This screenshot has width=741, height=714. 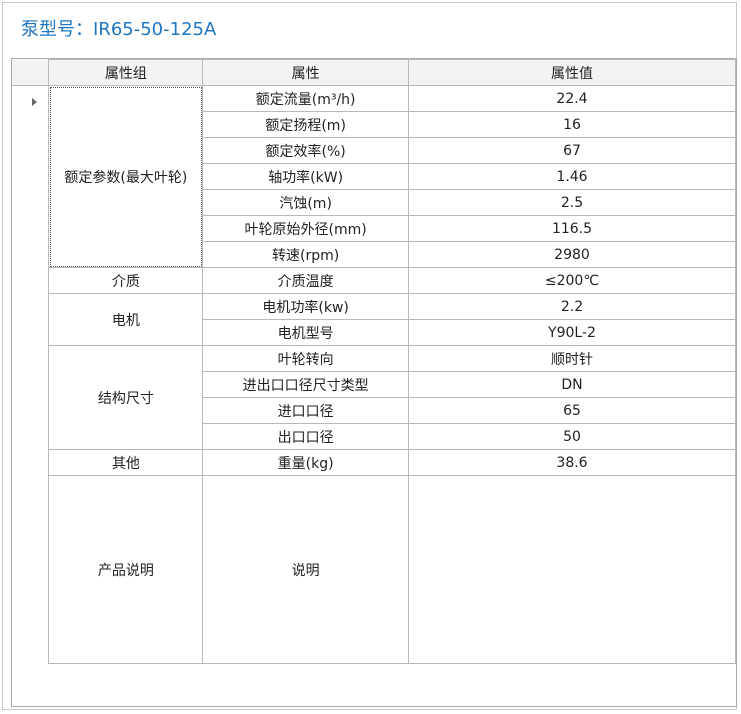 What do you see at coordinates (305, 358) in the screenshot?
I see `attribute-cell: 叶轮转向` at bounding box center [305, 358].